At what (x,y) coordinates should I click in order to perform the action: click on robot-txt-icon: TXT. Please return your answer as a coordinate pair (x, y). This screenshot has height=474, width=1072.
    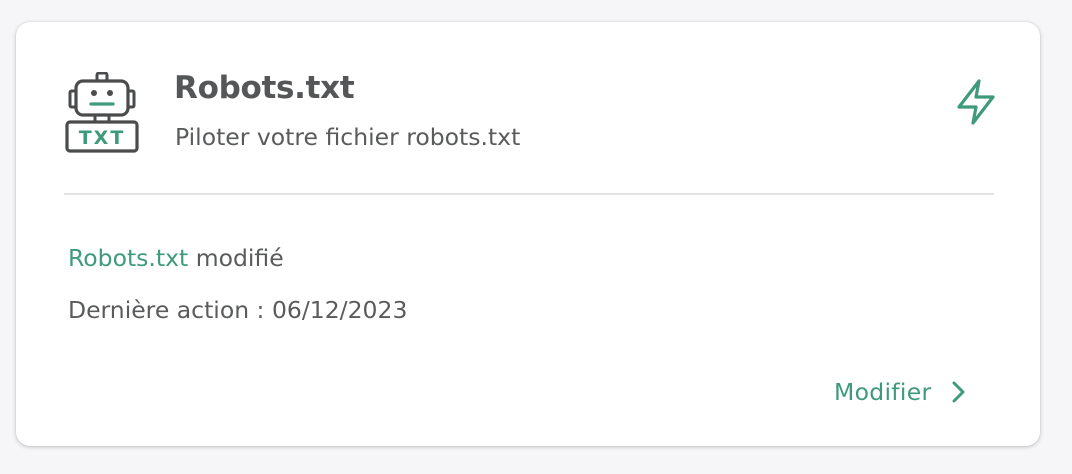
    Looking at the image, I should click on (102, 112).